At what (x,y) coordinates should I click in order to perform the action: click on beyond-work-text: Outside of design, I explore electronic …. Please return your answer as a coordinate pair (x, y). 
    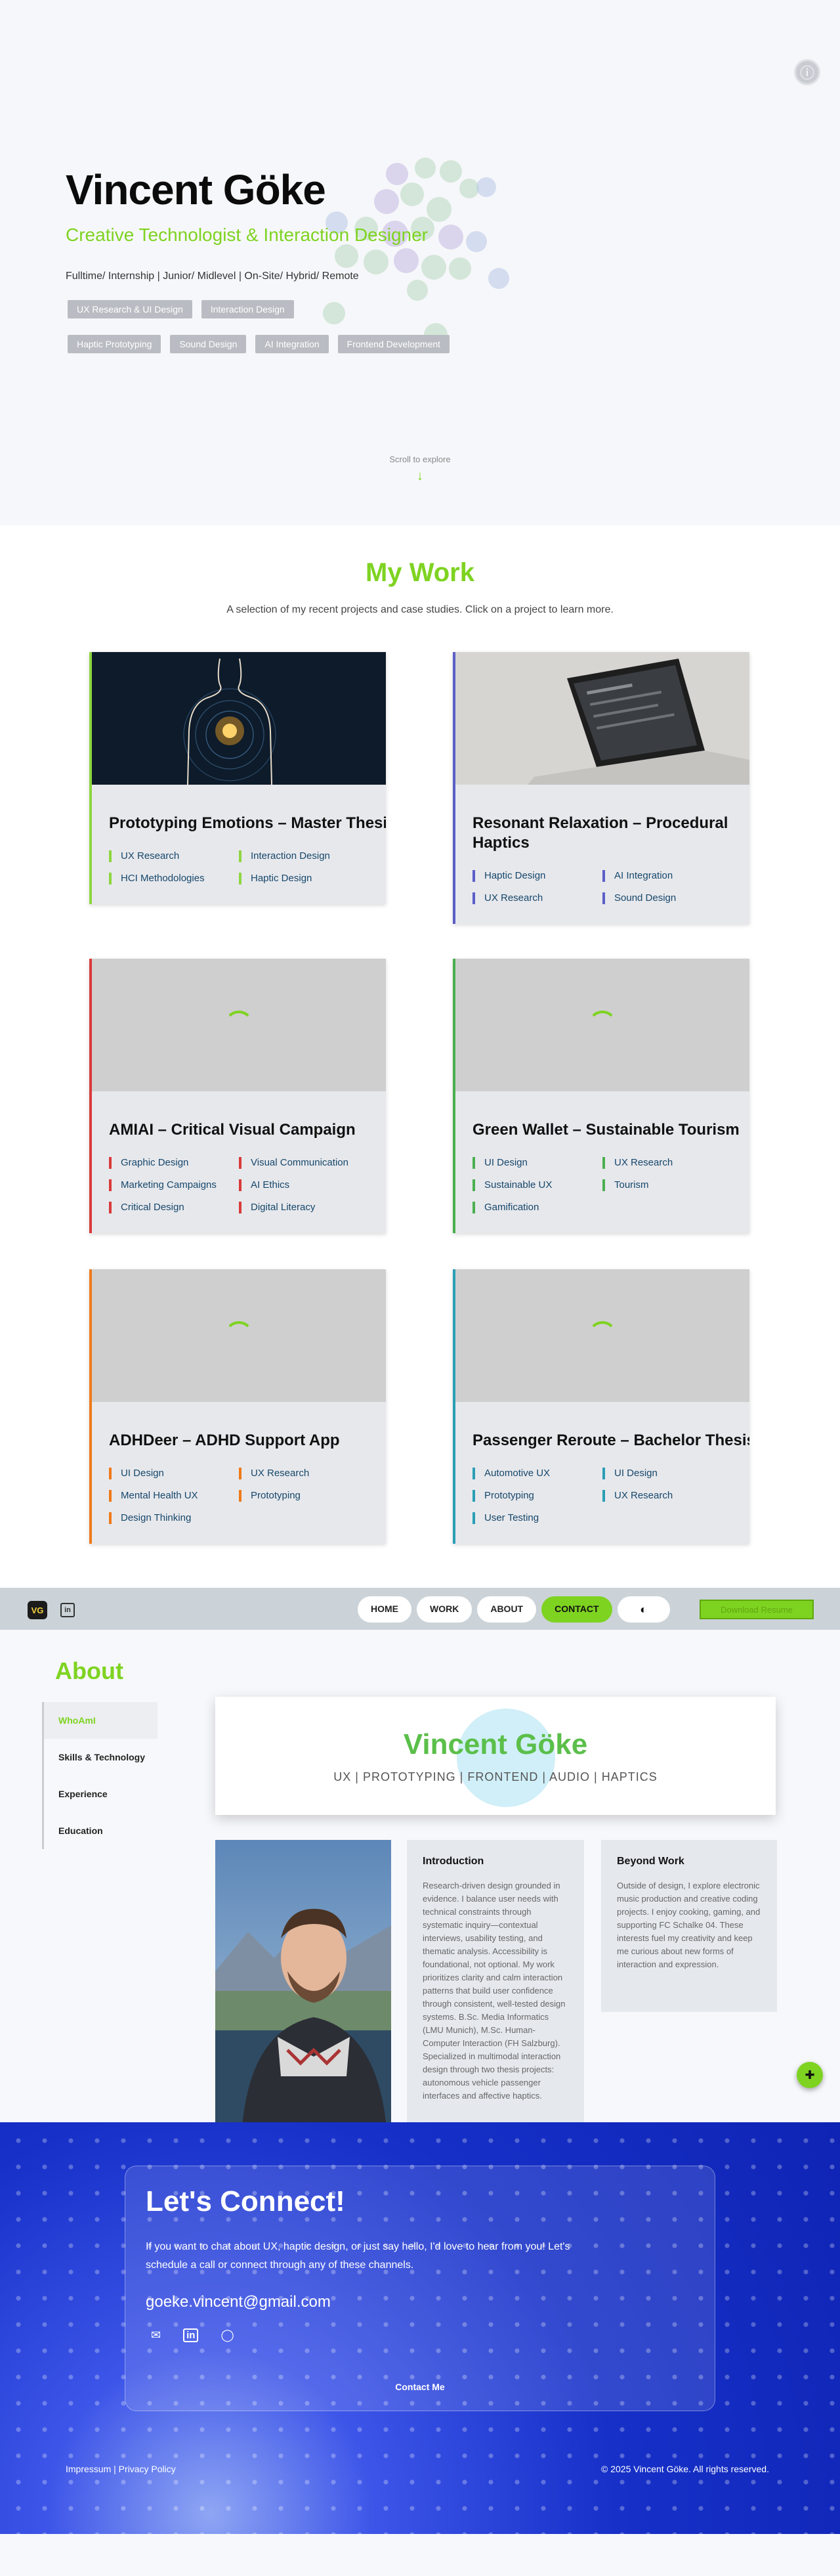
    Looking at the image, I should click on (689, 1925).